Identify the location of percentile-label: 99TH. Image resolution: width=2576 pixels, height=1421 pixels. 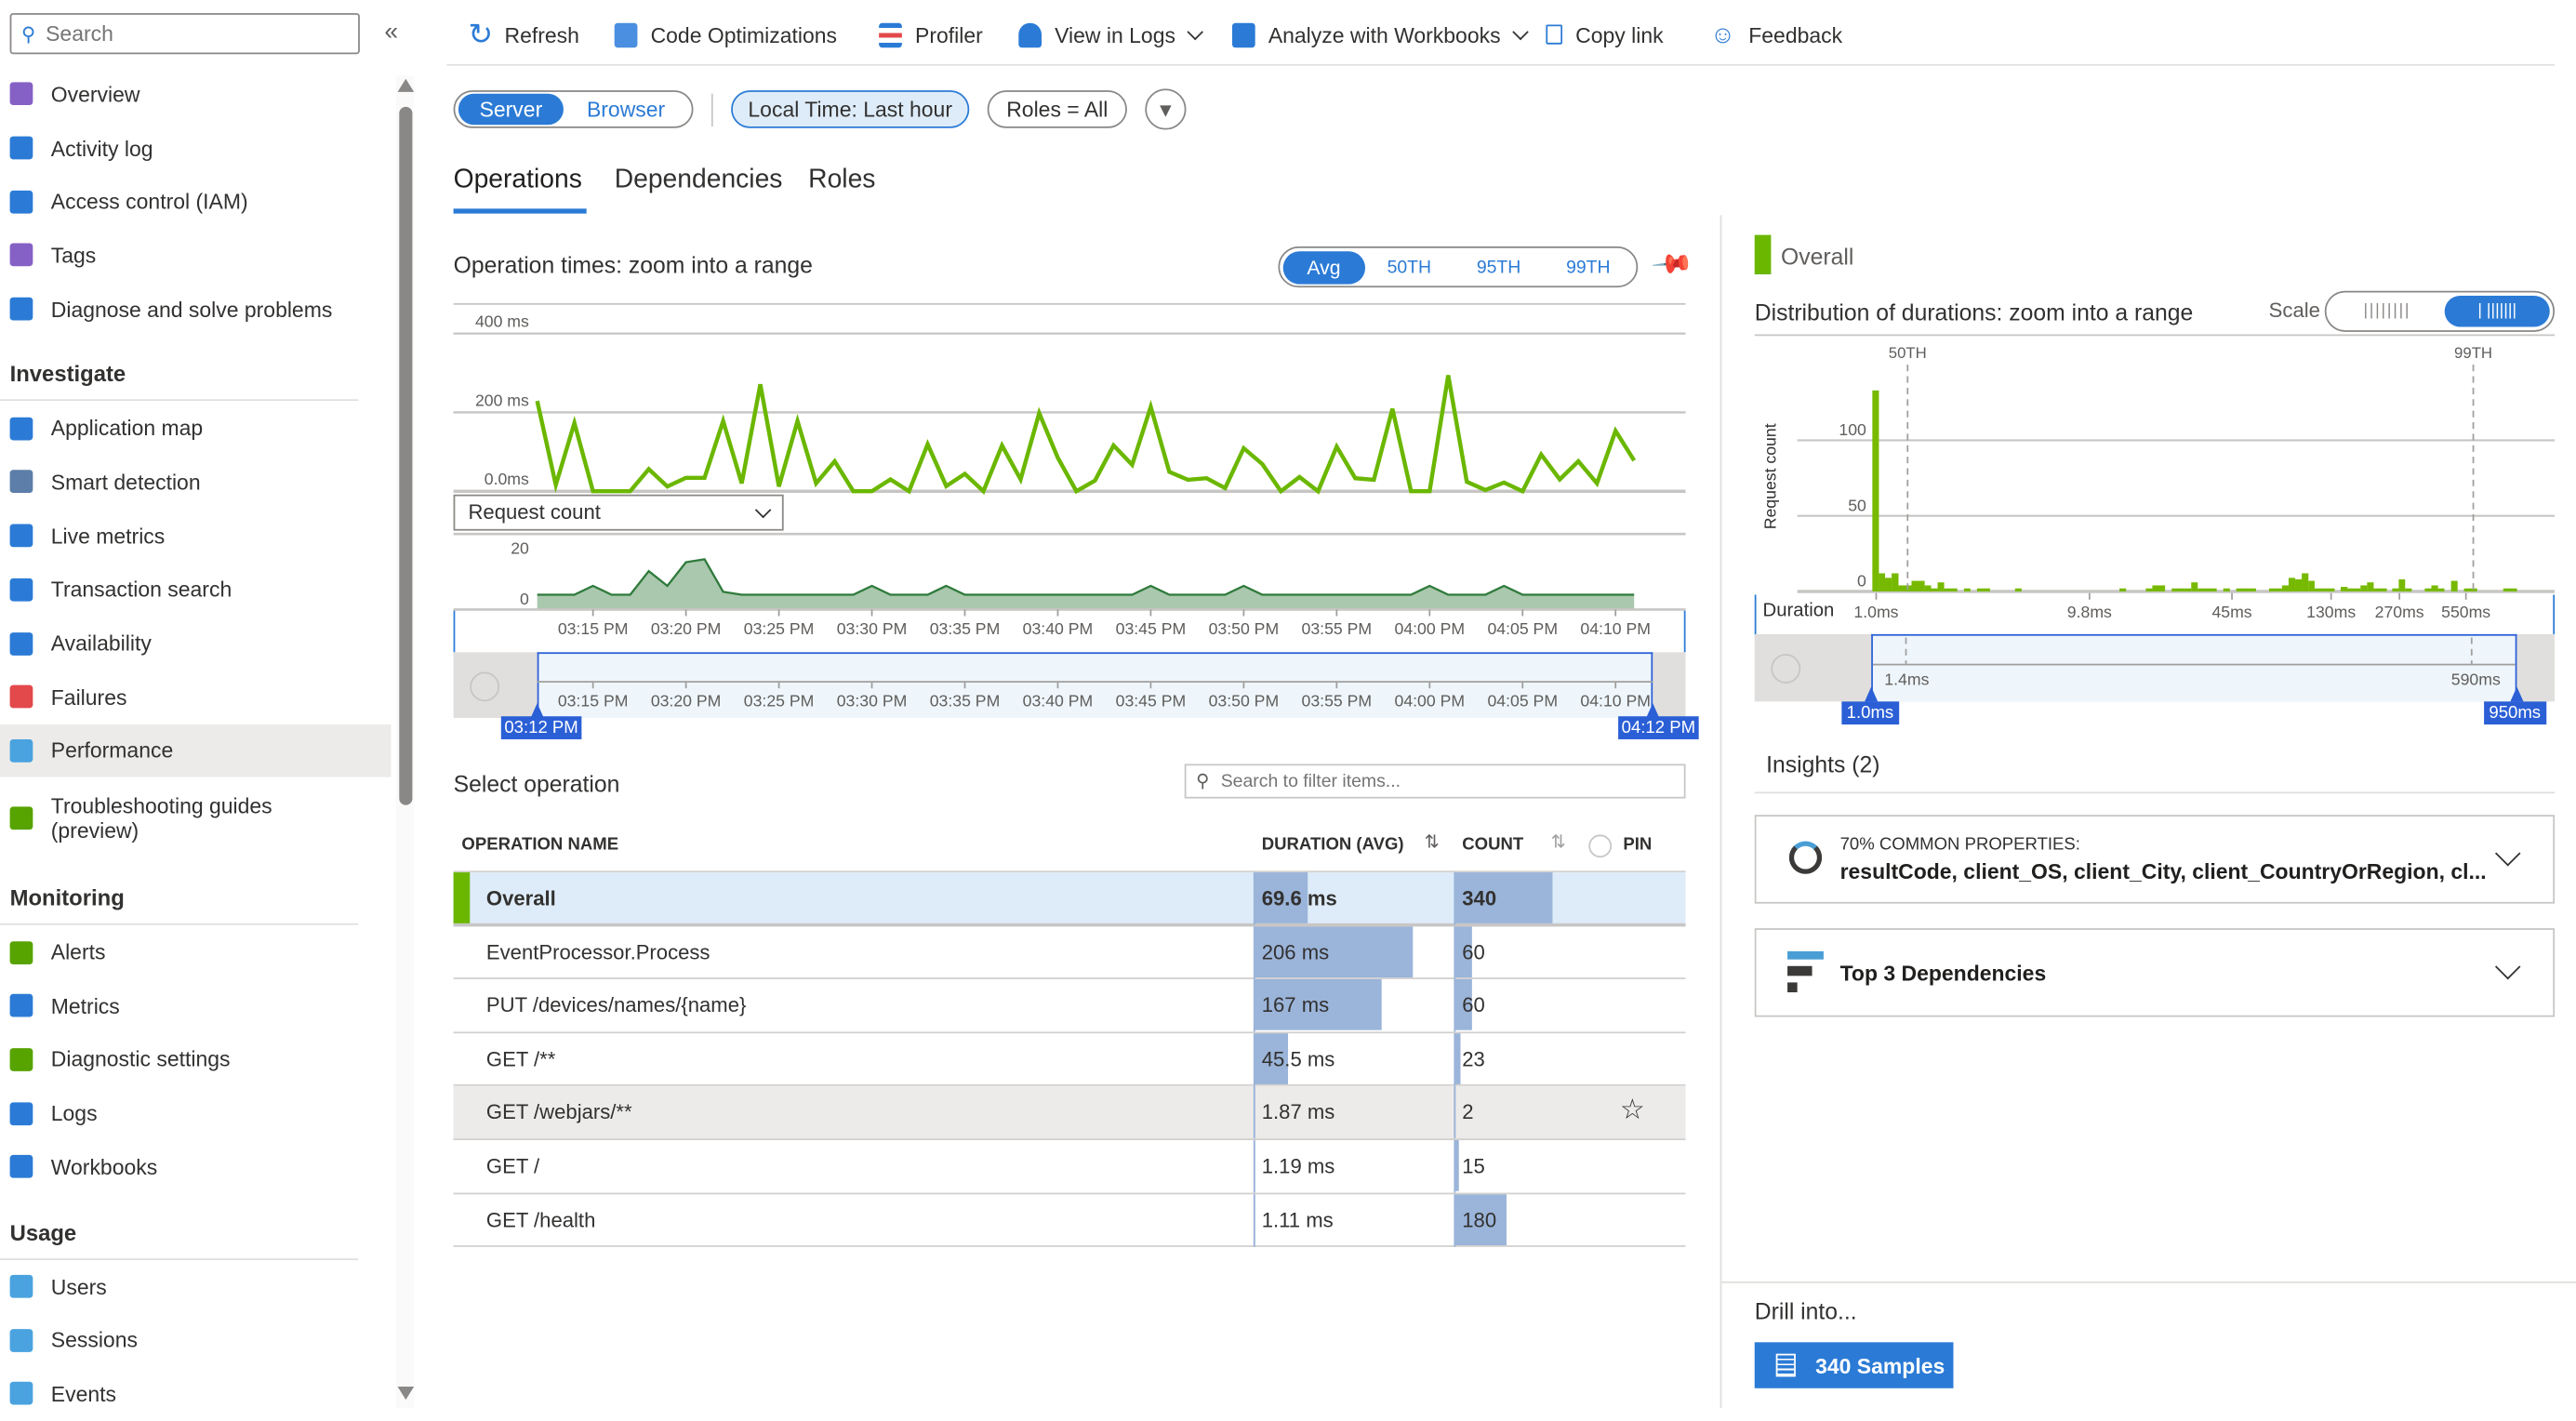
(2473, 353).